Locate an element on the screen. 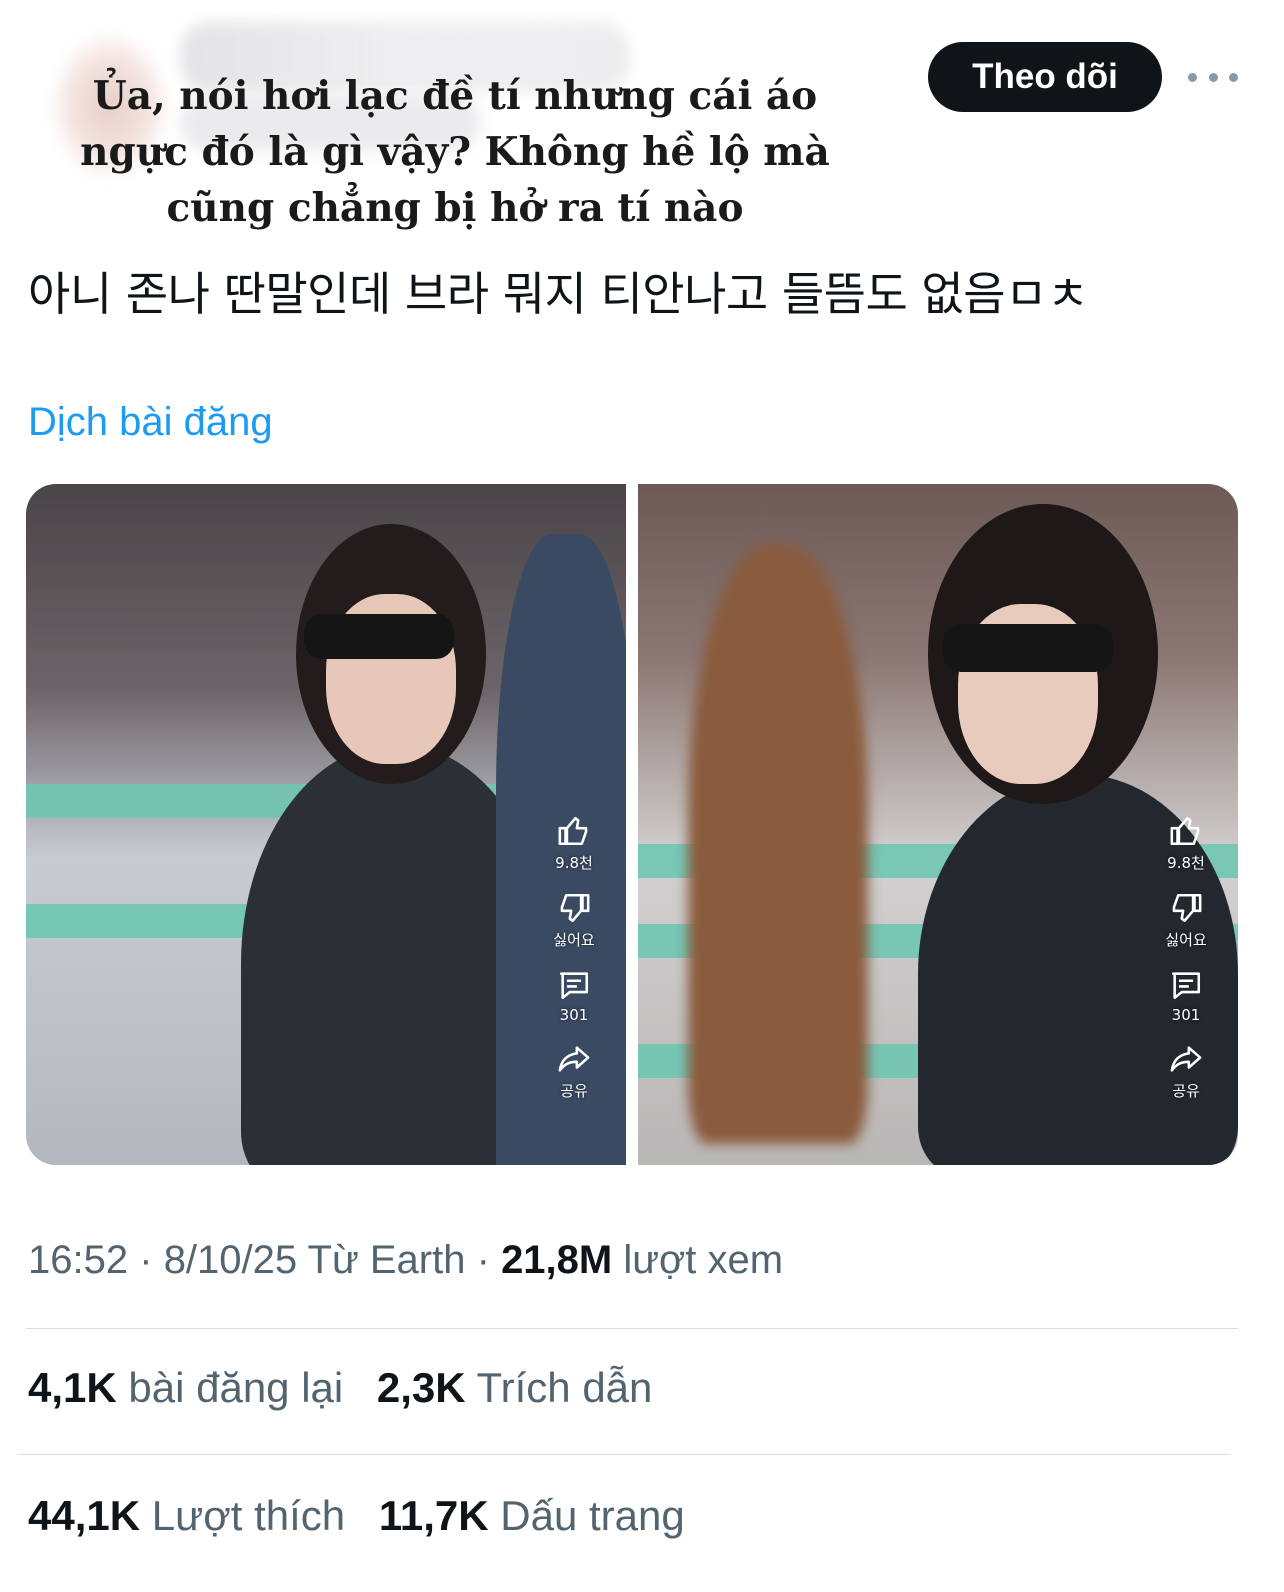 The width and height of the screenshot is (1284, 1592). reposts-stat: 4,1K bài đăng lại is located at coordinates (185, 1387).